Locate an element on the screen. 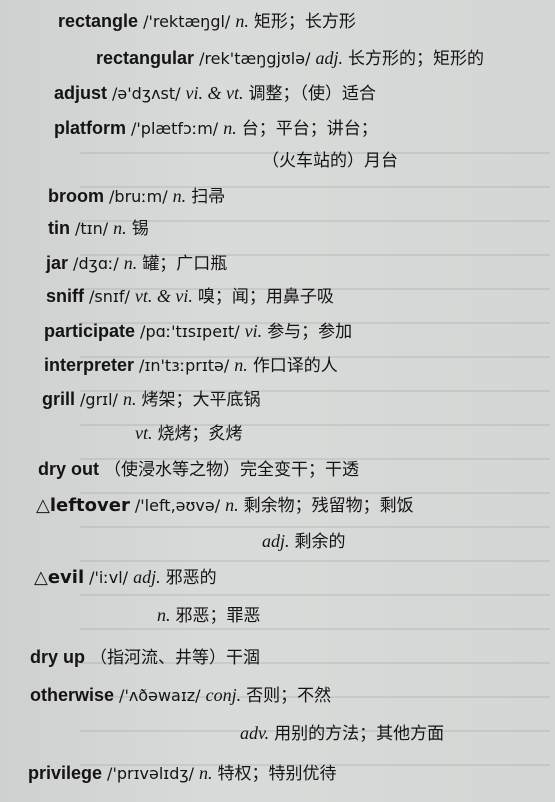 Image resolution: width=555 pixels, height=802 pixels. entry-dry-out: dry out （使浸水等之物）完全变干；干透 is located at coordinates (198, 469).